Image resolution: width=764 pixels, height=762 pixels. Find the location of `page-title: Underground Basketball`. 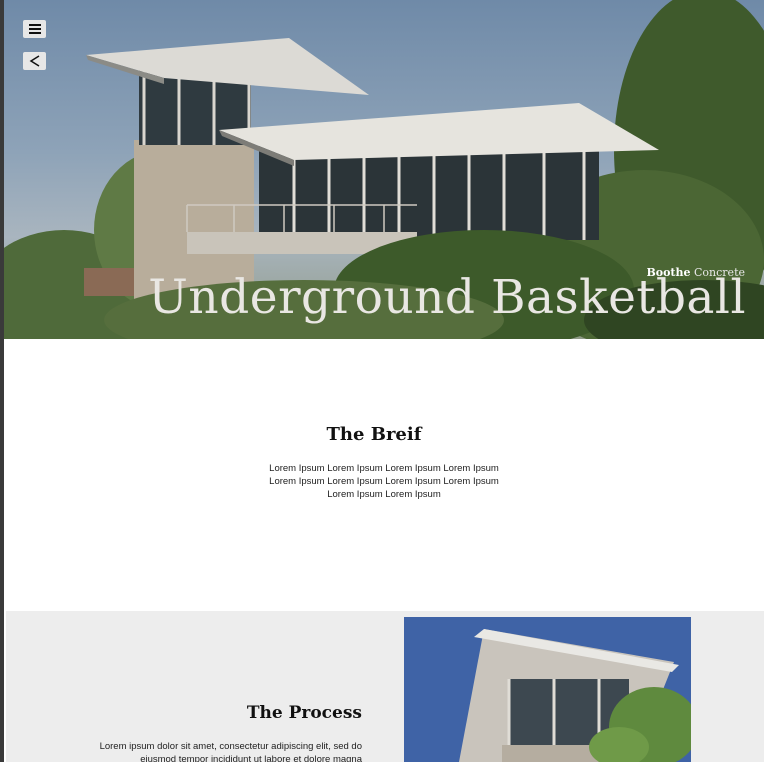

page-title: Underground Basketball is located at coordinates (447, 297).